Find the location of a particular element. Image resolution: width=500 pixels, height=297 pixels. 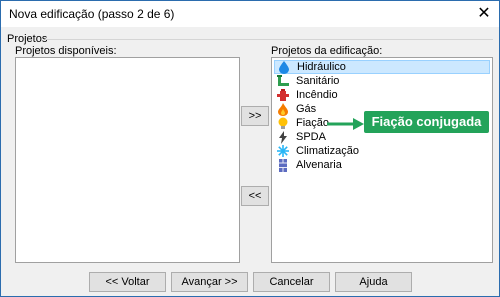

list-item-label: Hidráulico is located at coordinates (321, 67).